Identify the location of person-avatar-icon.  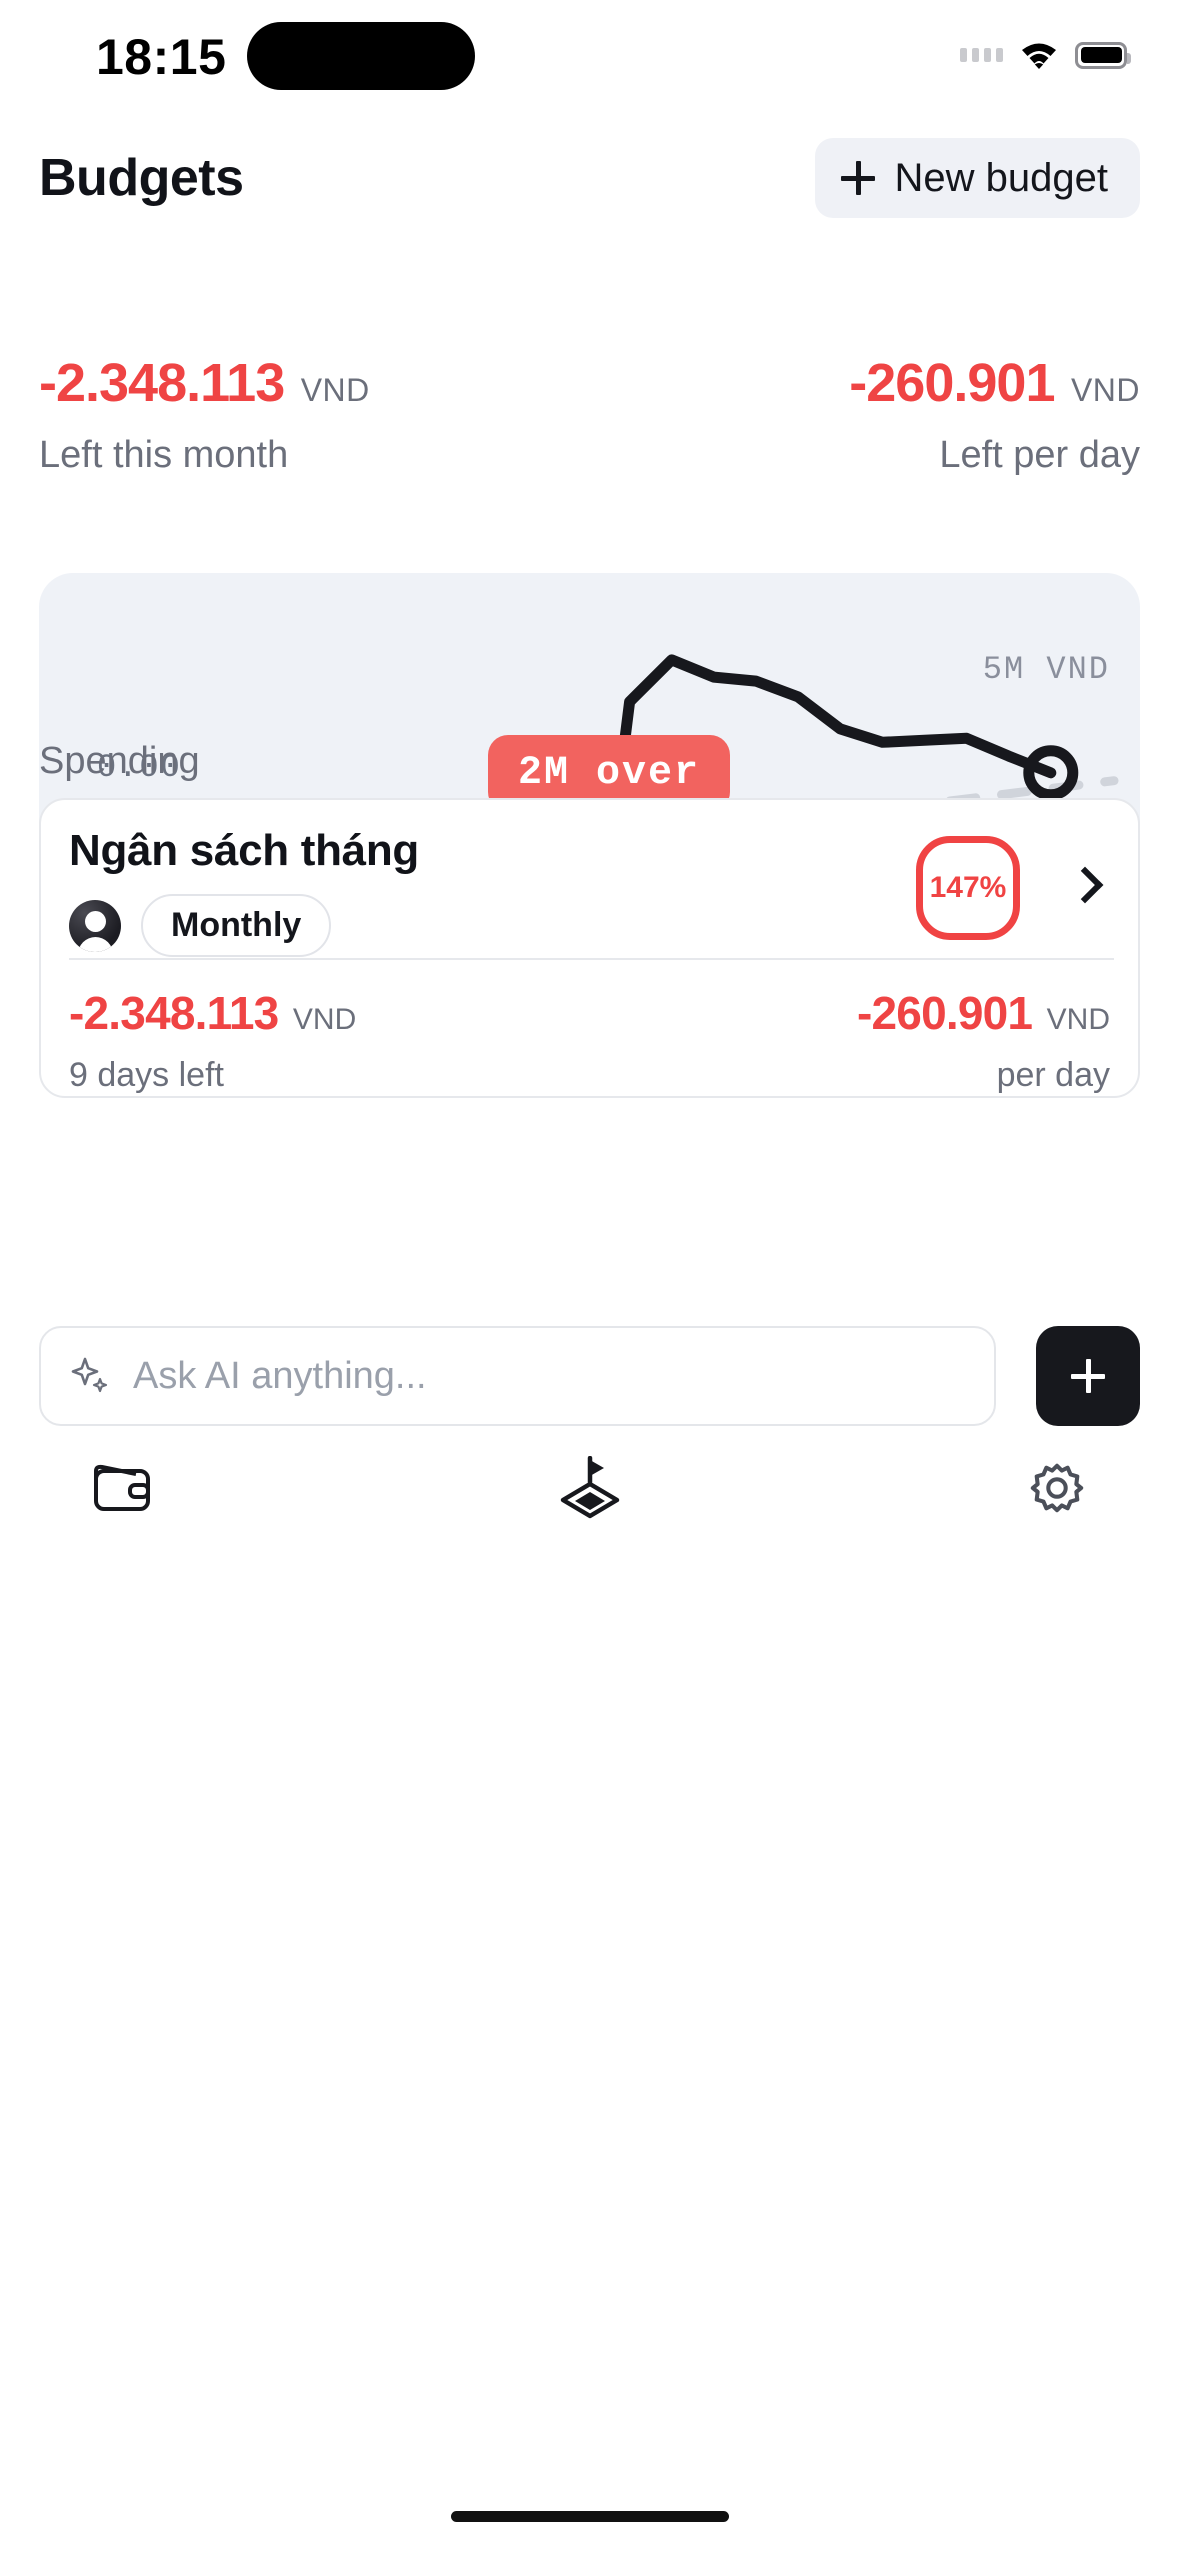
(95, 925).